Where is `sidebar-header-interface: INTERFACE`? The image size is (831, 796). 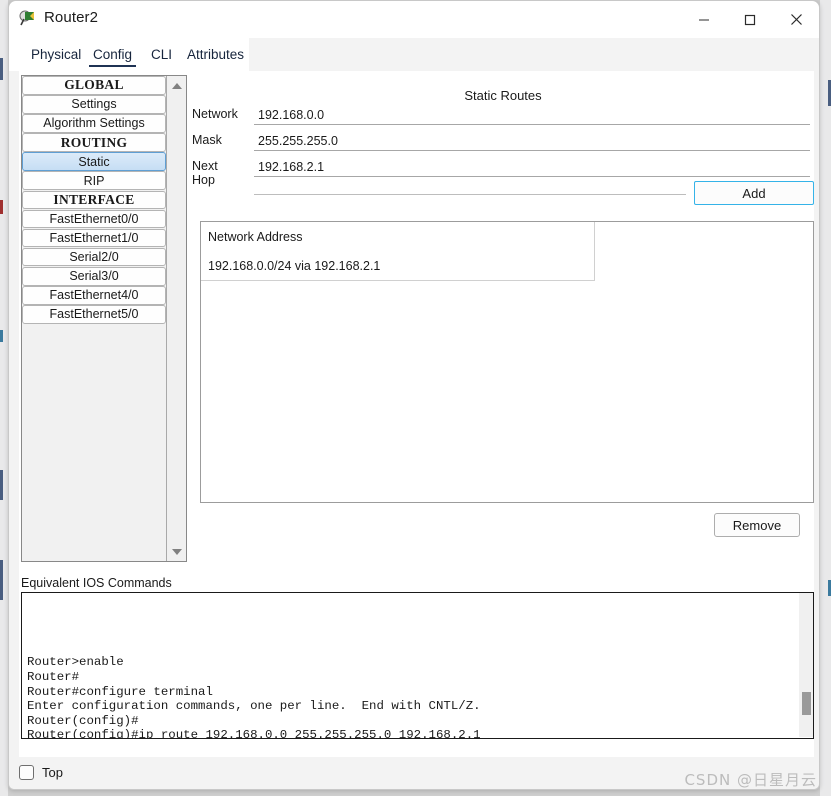 sidebar-header-interface: INTERFACE is located at coordinates (94, 200).